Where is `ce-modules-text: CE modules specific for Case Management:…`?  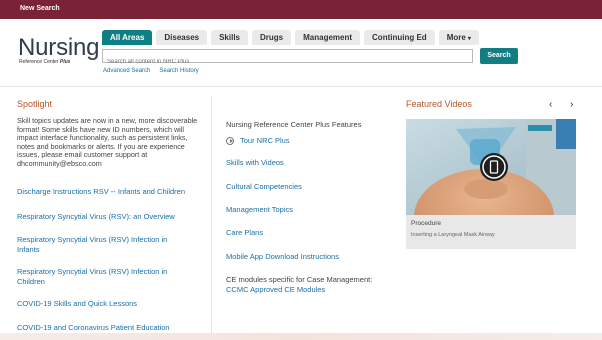
ce-modules-text: CE modules specific for Case Management:… is located at coordinates (301, 284).